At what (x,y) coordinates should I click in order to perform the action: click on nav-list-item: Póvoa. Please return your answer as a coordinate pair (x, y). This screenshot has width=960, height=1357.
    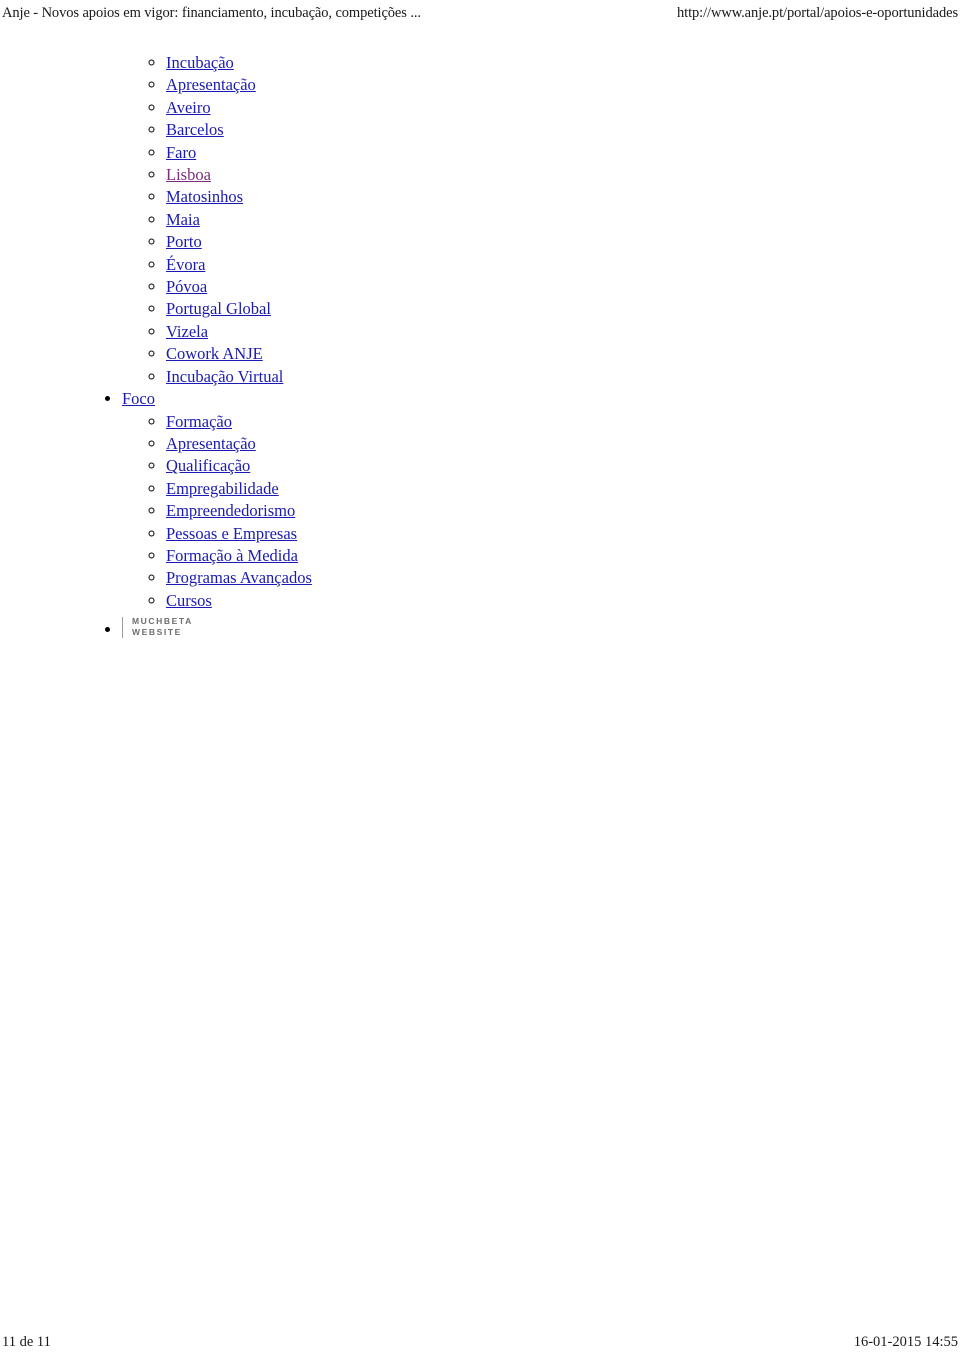
    Looking at the image, I should click on (563, 287).